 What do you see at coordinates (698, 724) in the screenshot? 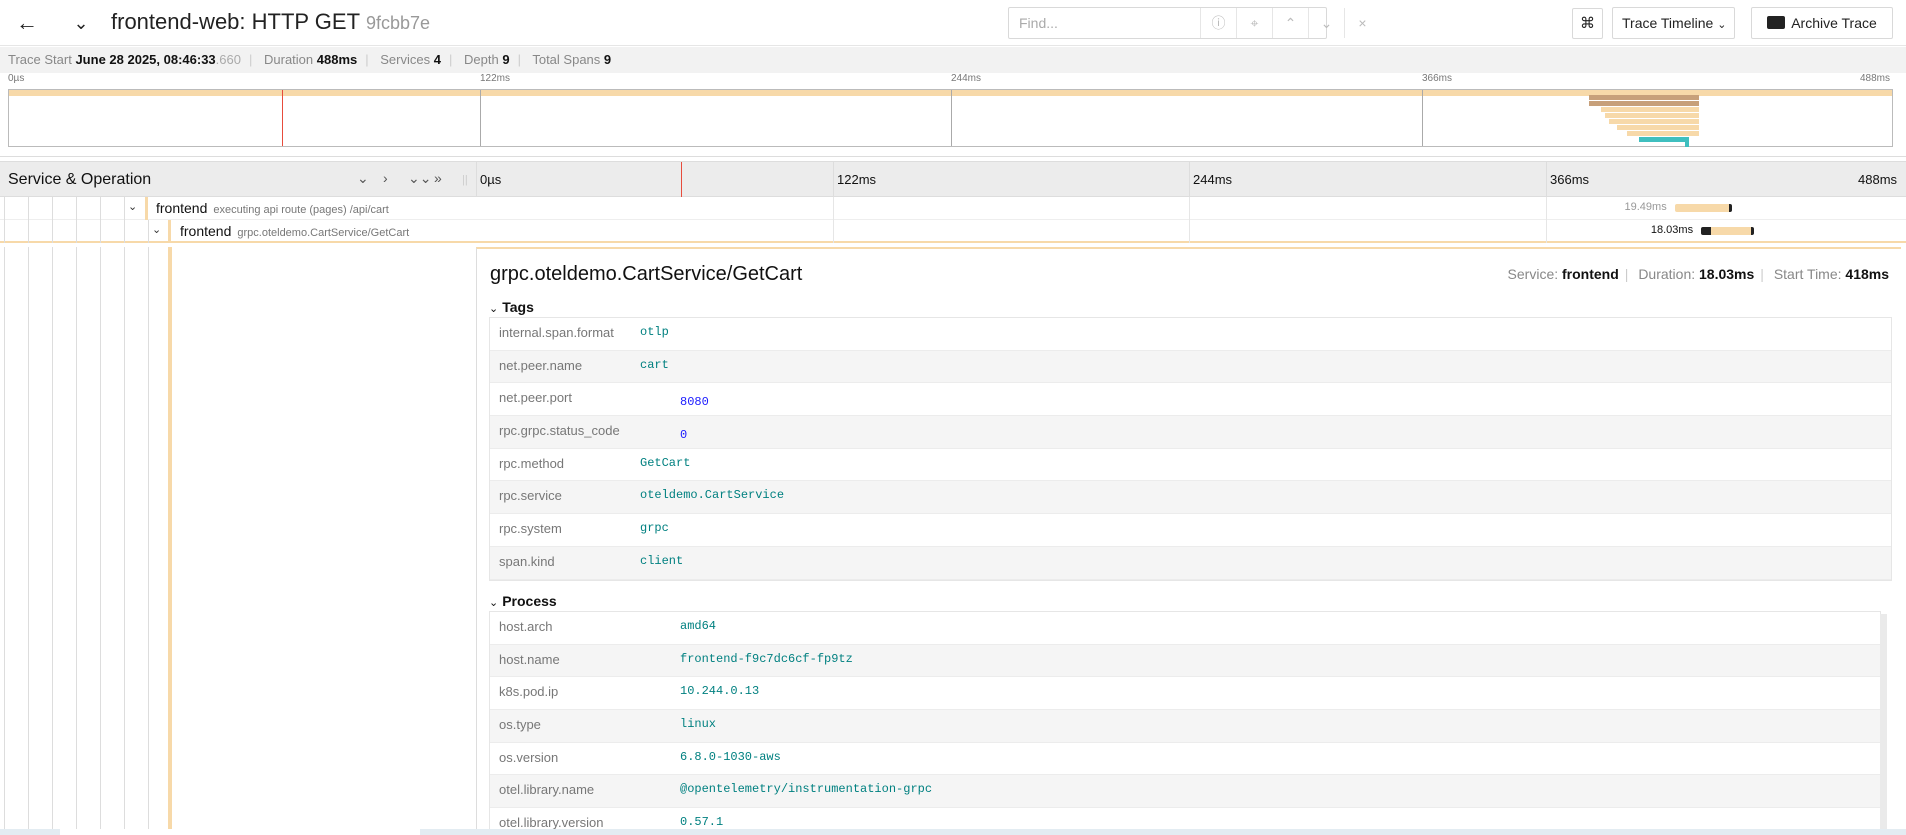
I see `process-value: linux` at bounding box center [698, 724].